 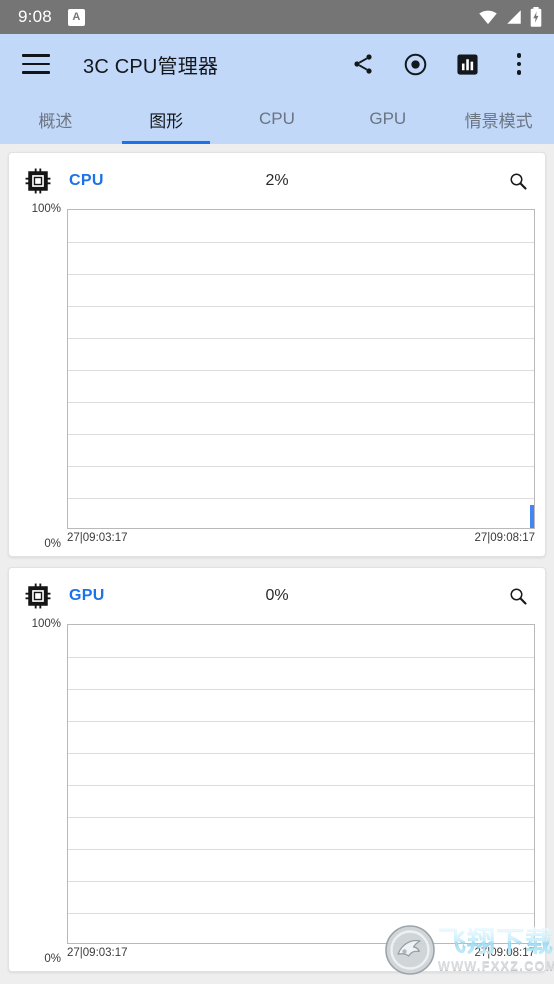 What do you see at coordinates (86, 180) in the screenshot?
I see `cpu-card-label: CPU` at bounding box center [86, 180].